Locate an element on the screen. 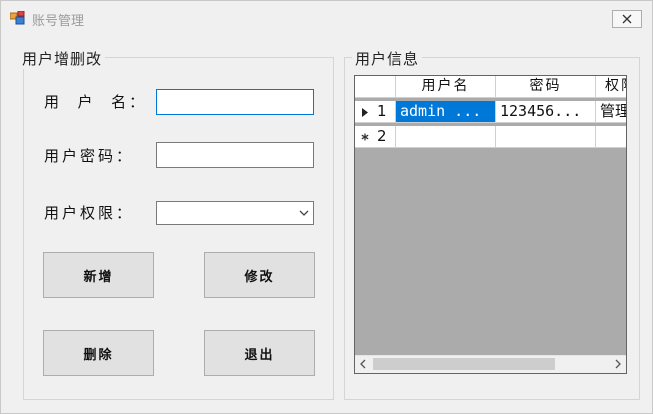 This screenshot has width=653, height=414. horizontal-scrollbar is located at coordinates (490, 364).